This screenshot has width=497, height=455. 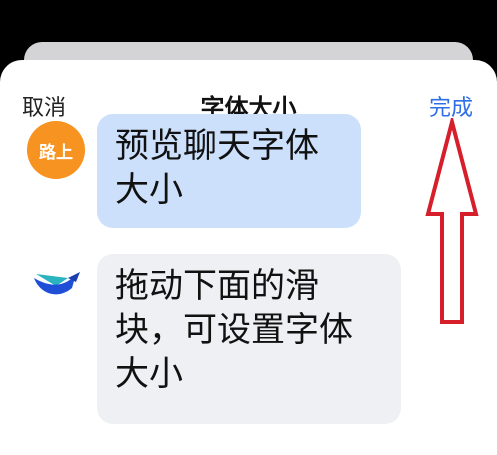 What do you see at coordinates (56, 150) in the screenshot?
I see `avatar: 路上` at bounding box center [56, 150].